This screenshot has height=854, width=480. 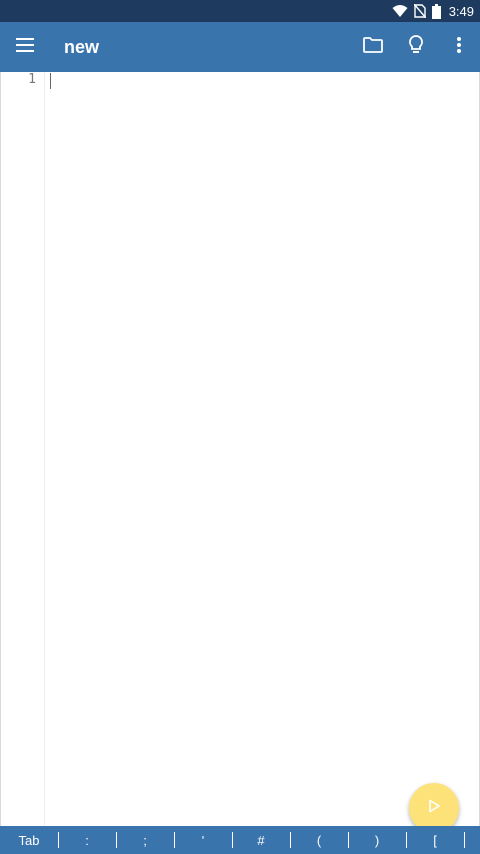 What do you see at coordinates (434, 808) in the screenshot?
I see `play-icon` at bounding box center [434, 808].